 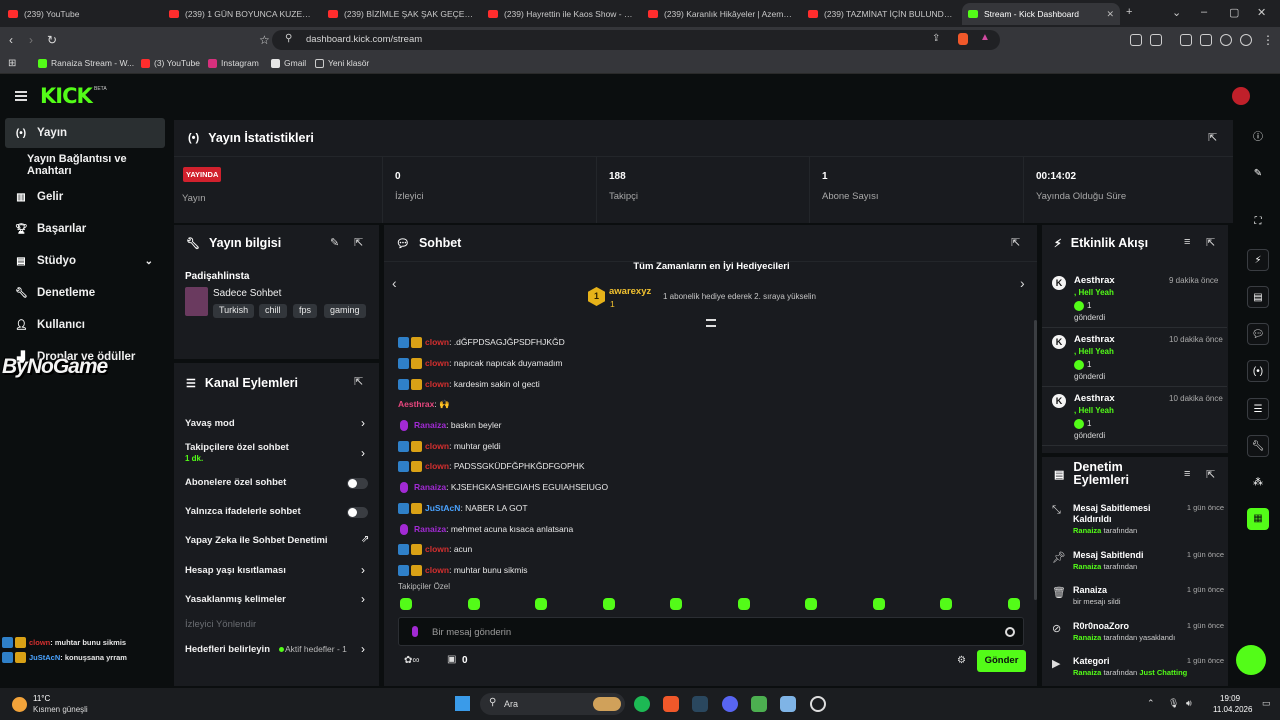 What do you see at coordinates (242, 14) in the screenshot?
I see `browser-tab: (239) 1 GÜN BOYUNCA KUZEY KOR` at bounding box center [242, 14].